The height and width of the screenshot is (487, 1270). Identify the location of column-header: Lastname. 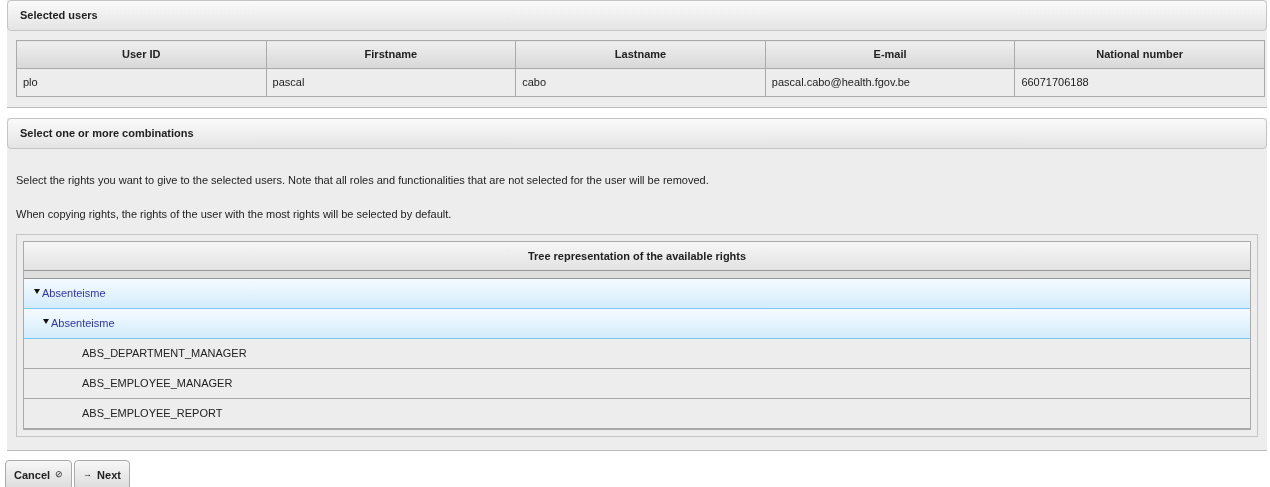
(640, 54).